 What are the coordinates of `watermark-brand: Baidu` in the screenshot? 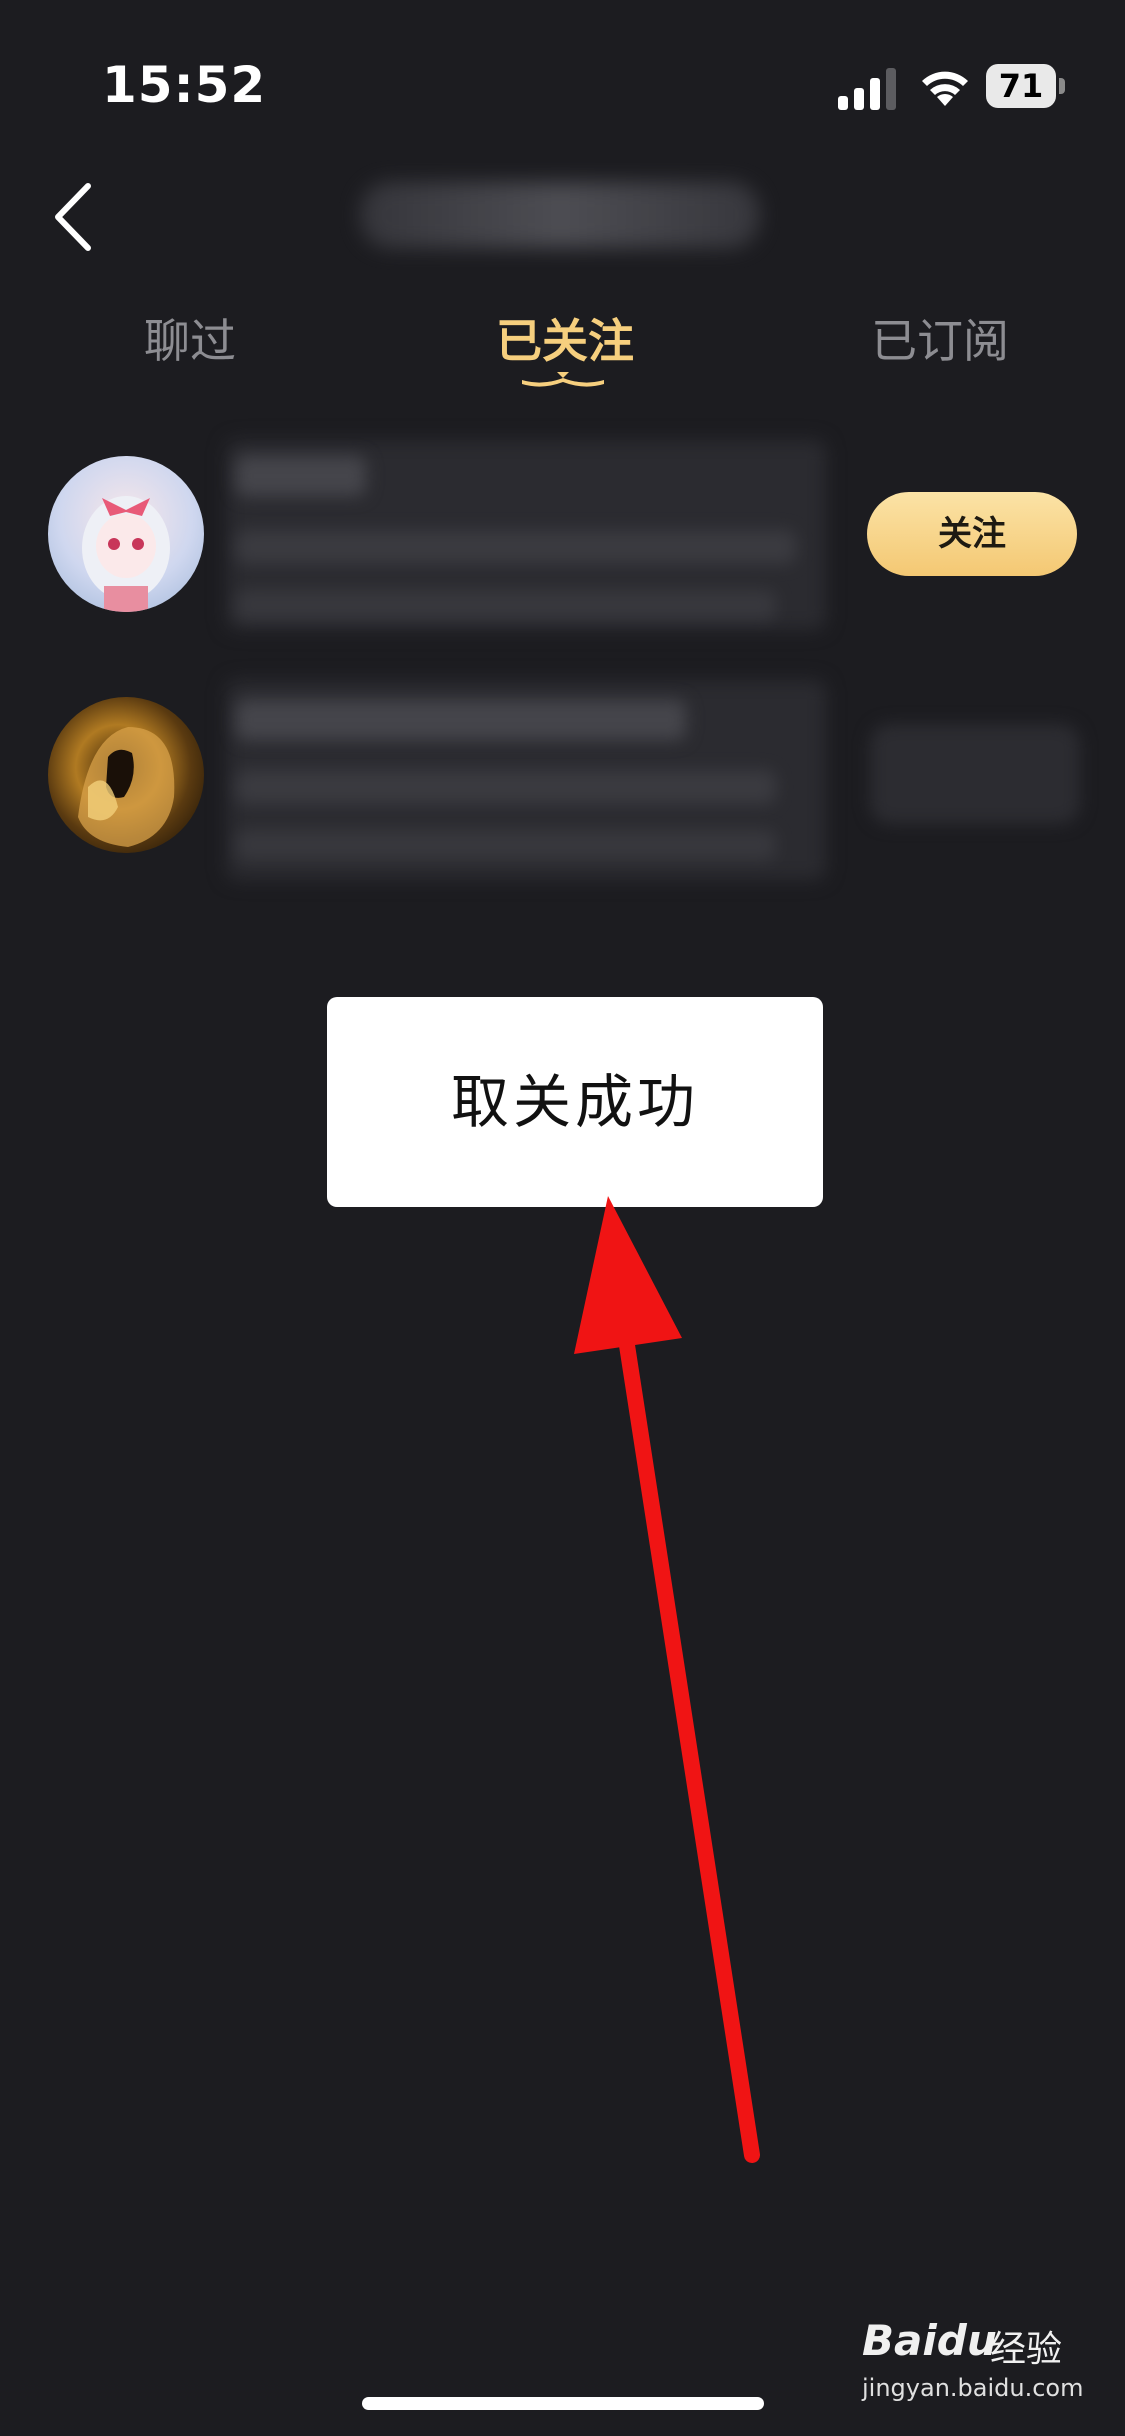 It's located at (929, 2340).